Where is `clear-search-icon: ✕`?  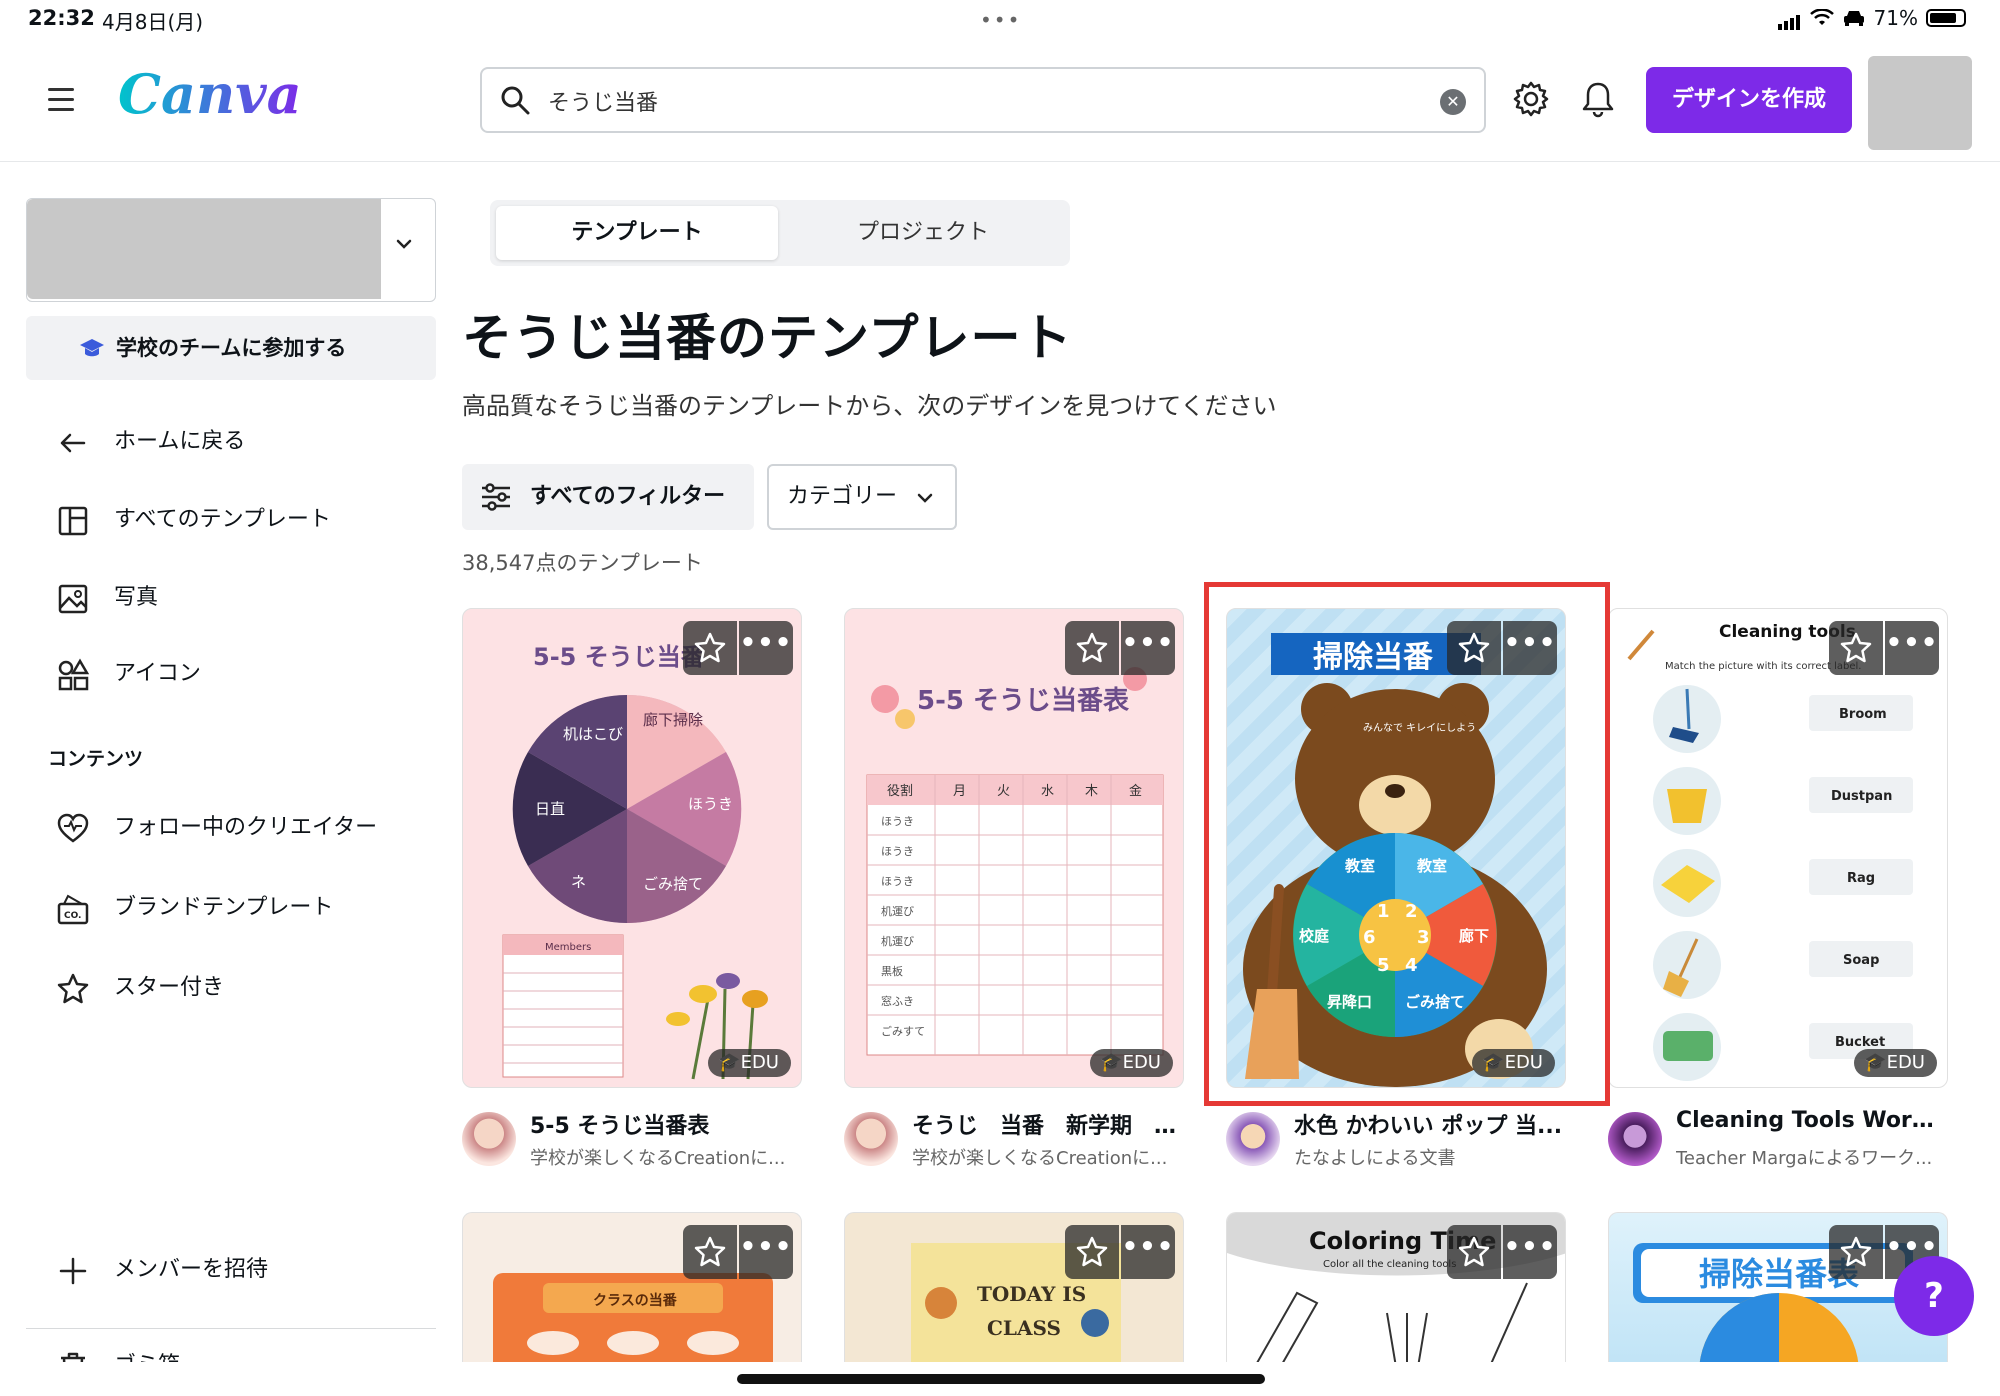 clear-search-icon: ✕ is located at coordinates (1453, 102).